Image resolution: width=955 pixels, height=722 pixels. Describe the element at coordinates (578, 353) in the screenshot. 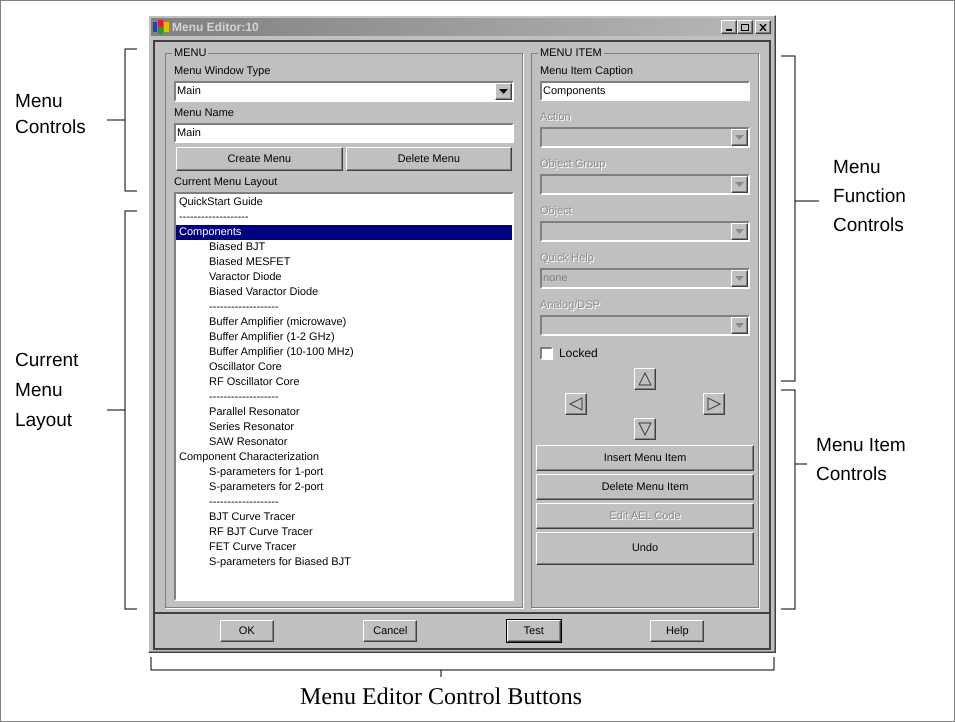

I see `checkbox-label: Locked` at that location.